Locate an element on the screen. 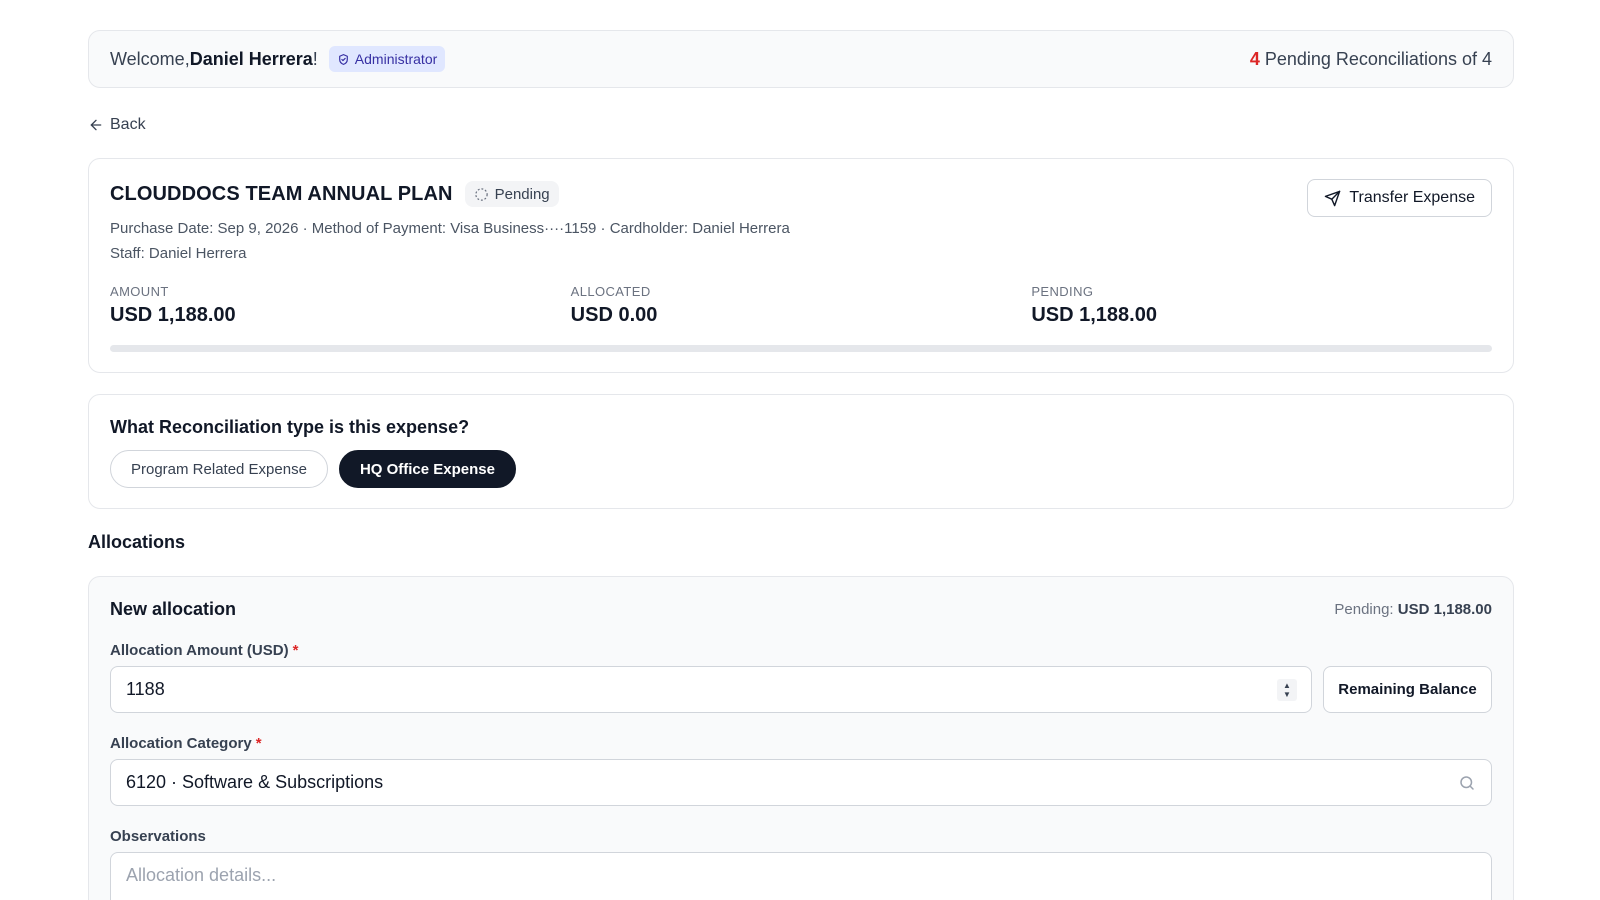 The image size is (1600, 900). amount-value: USD 1,188.00 is located at coordinates (173, 315).